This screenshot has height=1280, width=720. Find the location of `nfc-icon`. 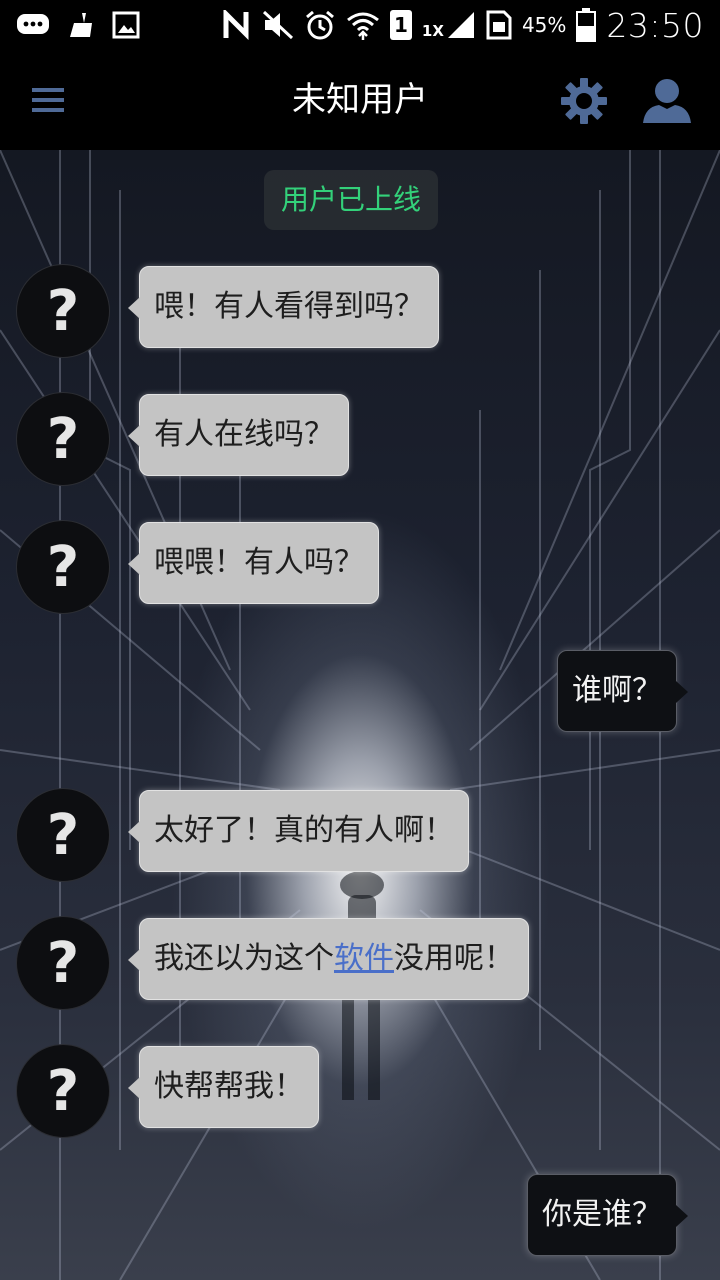

nfc-icon is located at coordinates (237, 25).